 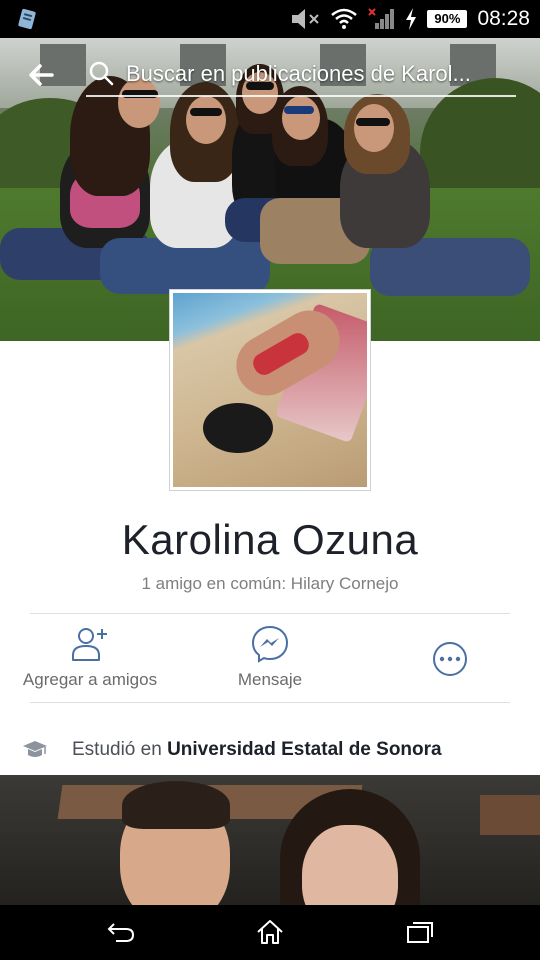 I want to click on graduation-cap-icon, so click(x=35, y=749).